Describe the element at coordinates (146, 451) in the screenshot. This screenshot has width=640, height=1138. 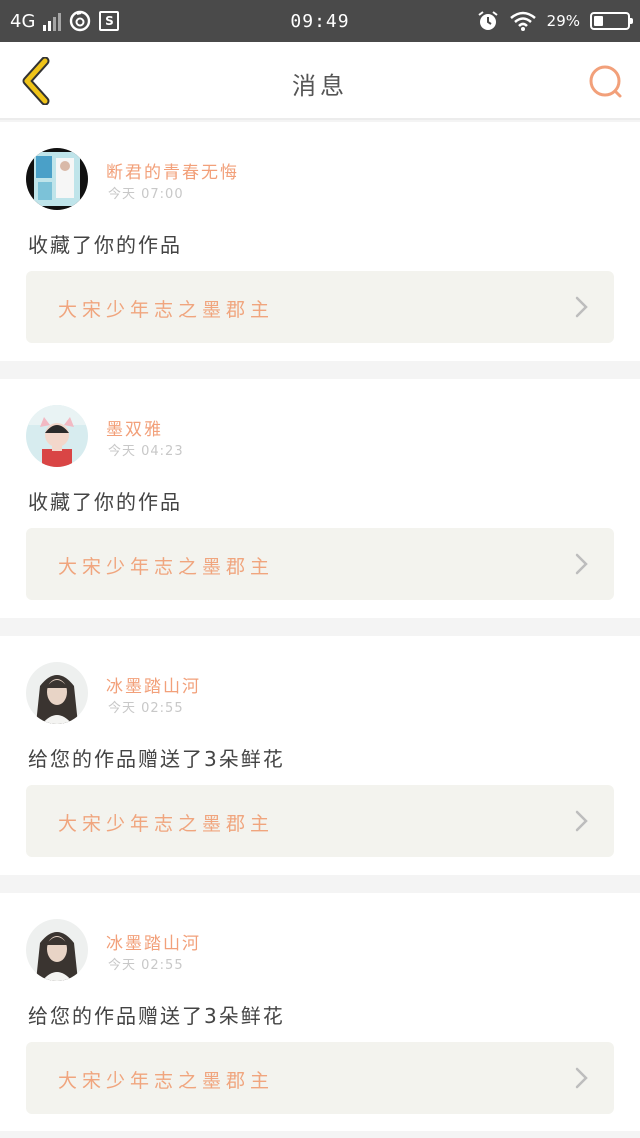
I see `timestamp: 今天 04:23` at that location.